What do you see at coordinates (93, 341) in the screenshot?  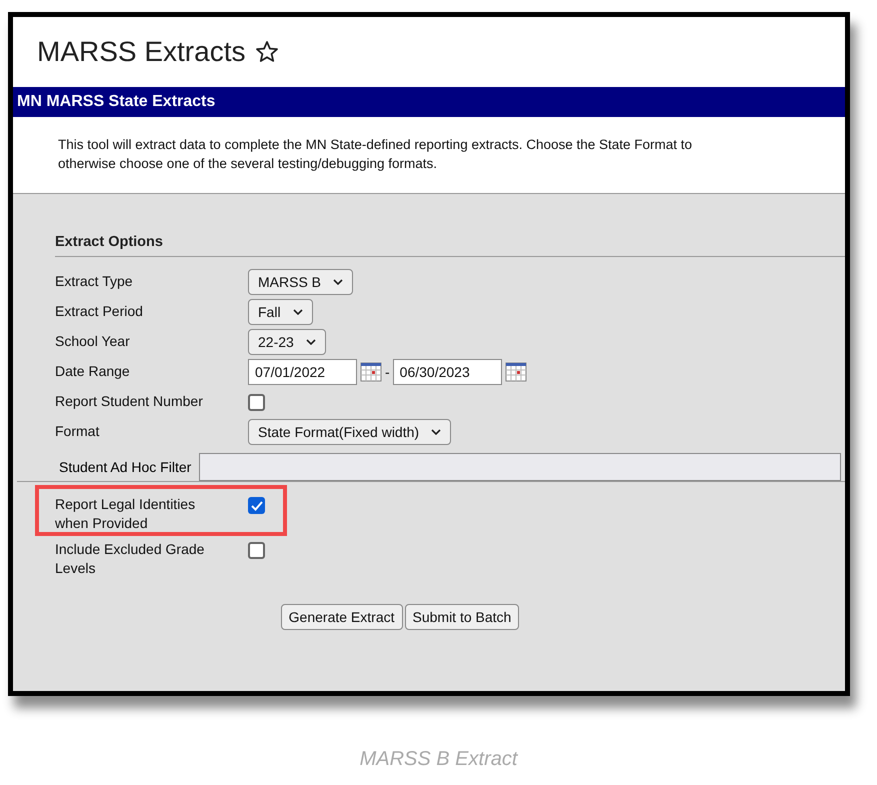 I see `field-label: School Year` at bounding box center [93, 341].